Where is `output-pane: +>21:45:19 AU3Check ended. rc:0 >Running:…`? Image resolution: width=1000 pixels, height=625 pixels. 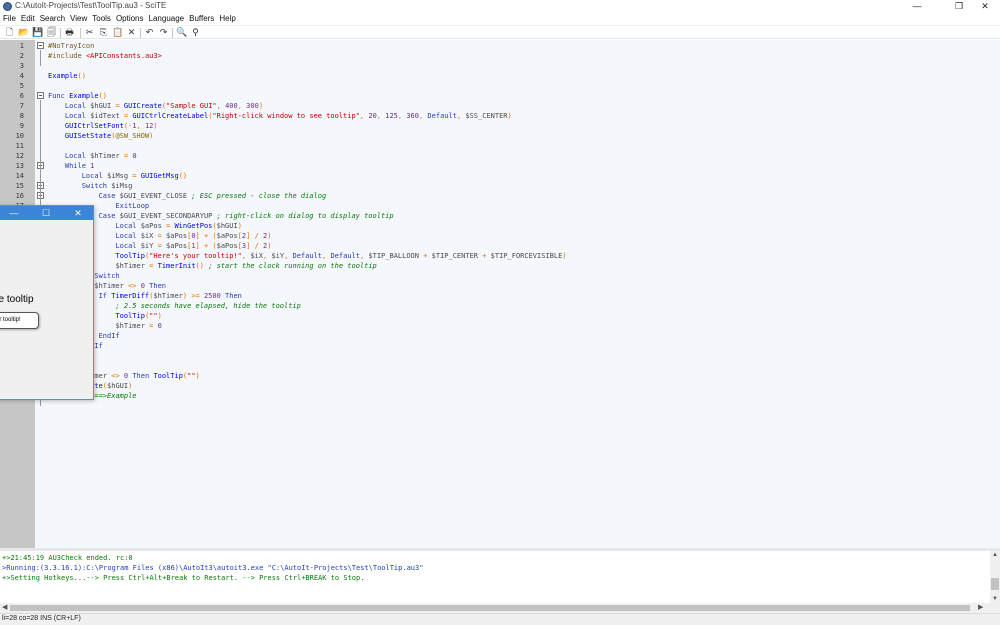
output-pane: +>21:45:19 AU3Check ended. rc:0 >Running:… is located at coordinates (495, 577).